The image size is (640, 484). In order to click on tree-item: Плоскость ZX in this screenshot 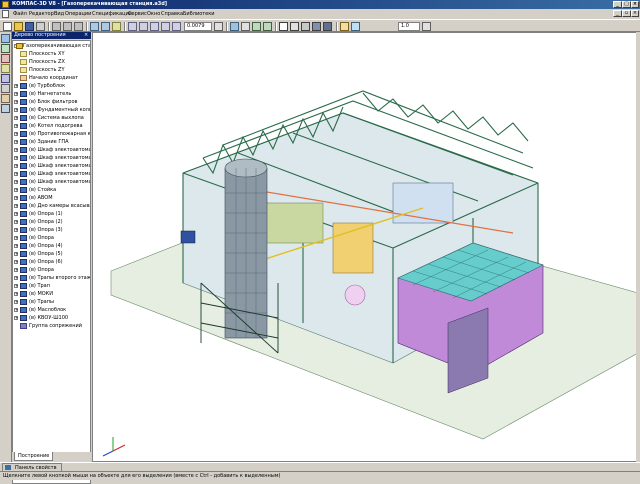, I will do `click(51, 62)`.